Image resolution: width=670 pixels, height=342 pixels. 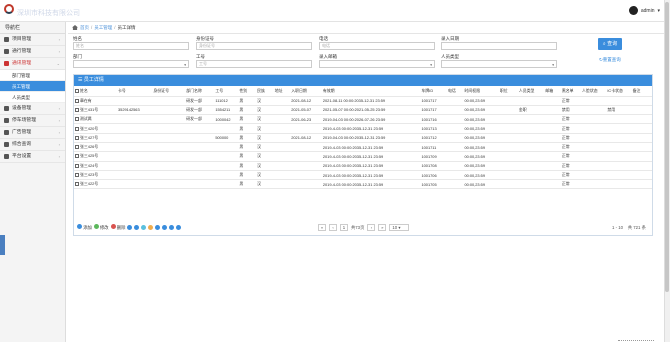 I want to click on import-icon, so click(x=179, y=227).